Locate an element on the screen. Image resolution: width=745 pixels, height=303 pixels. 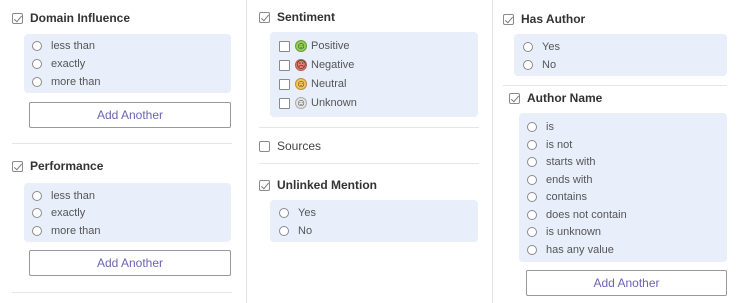
performance-option-less-than: less than is located at coordinates (63, 196).